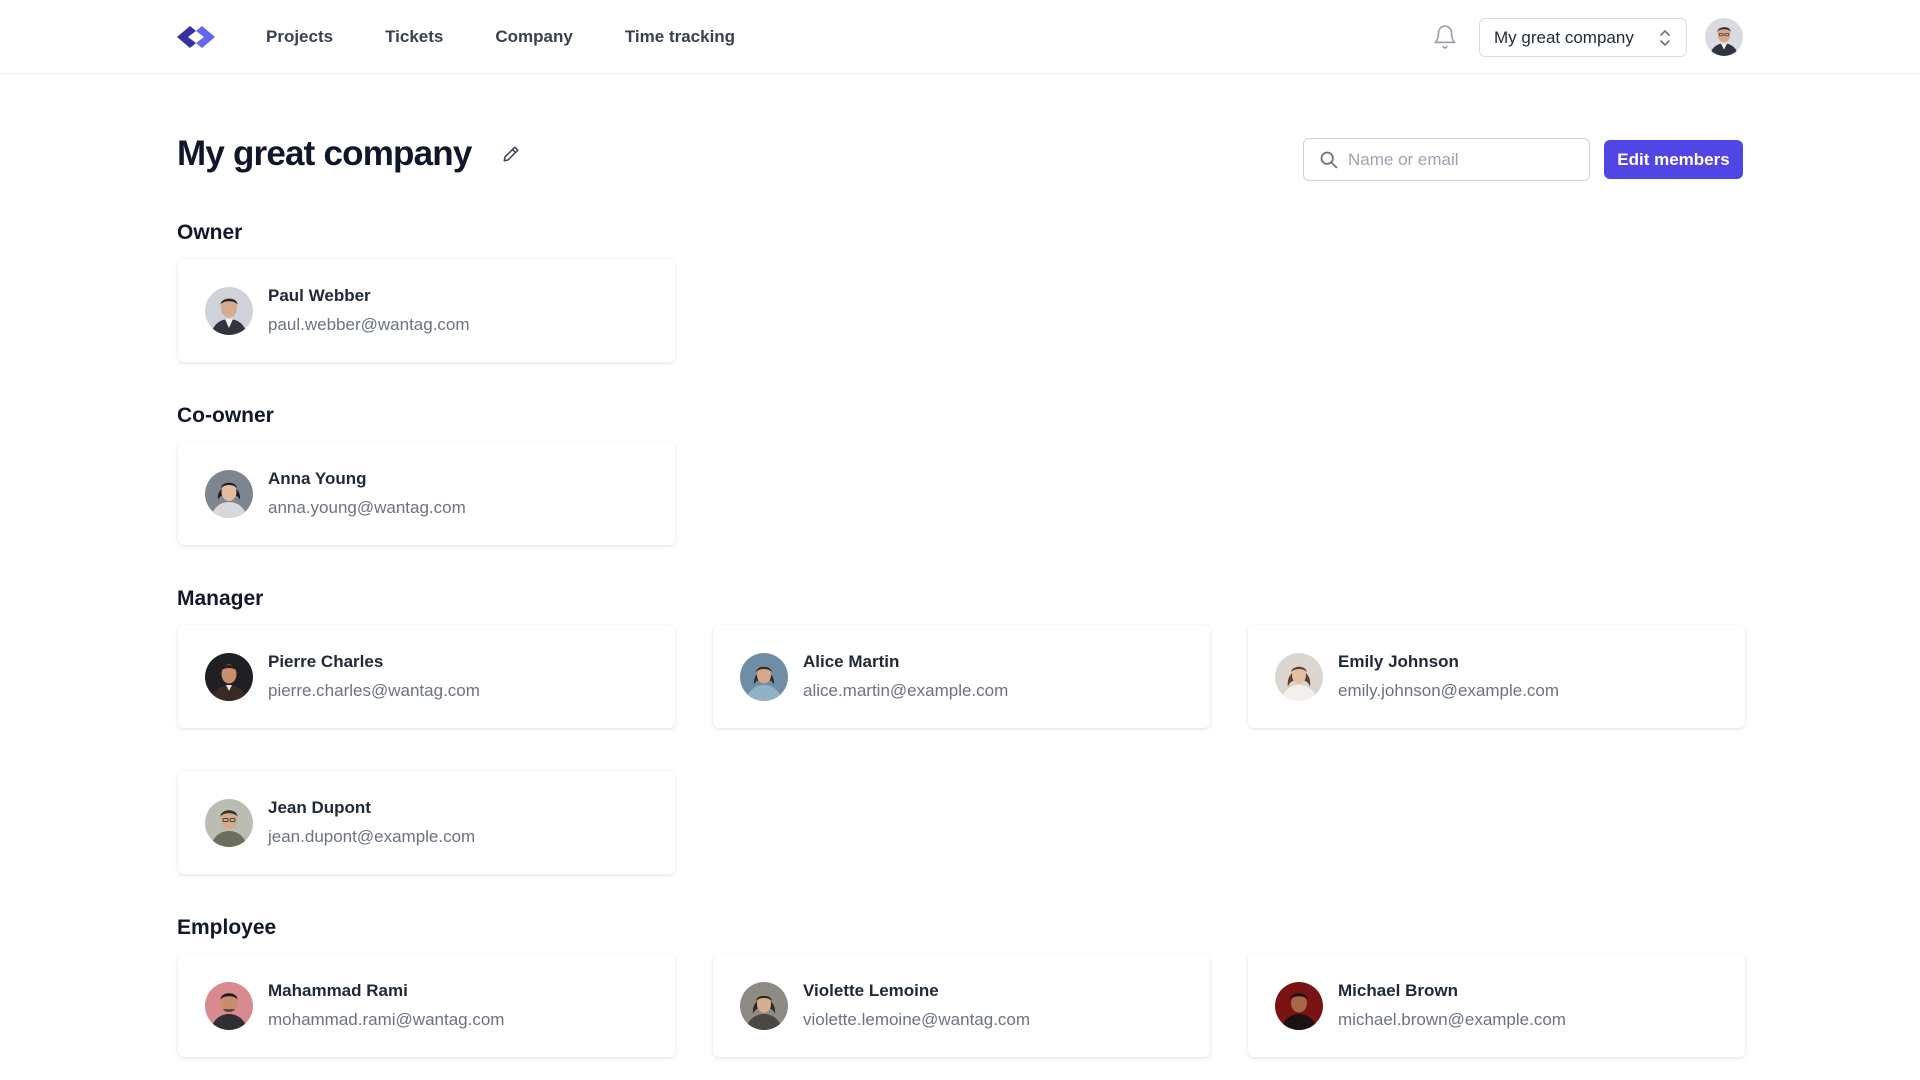 The width and height of the screenshot is (1920, 1080). What do you see at coordinates (338, 990) in the screenshot?
I see `member-name: Mahammad Rami` at bounding box center [338, 990].